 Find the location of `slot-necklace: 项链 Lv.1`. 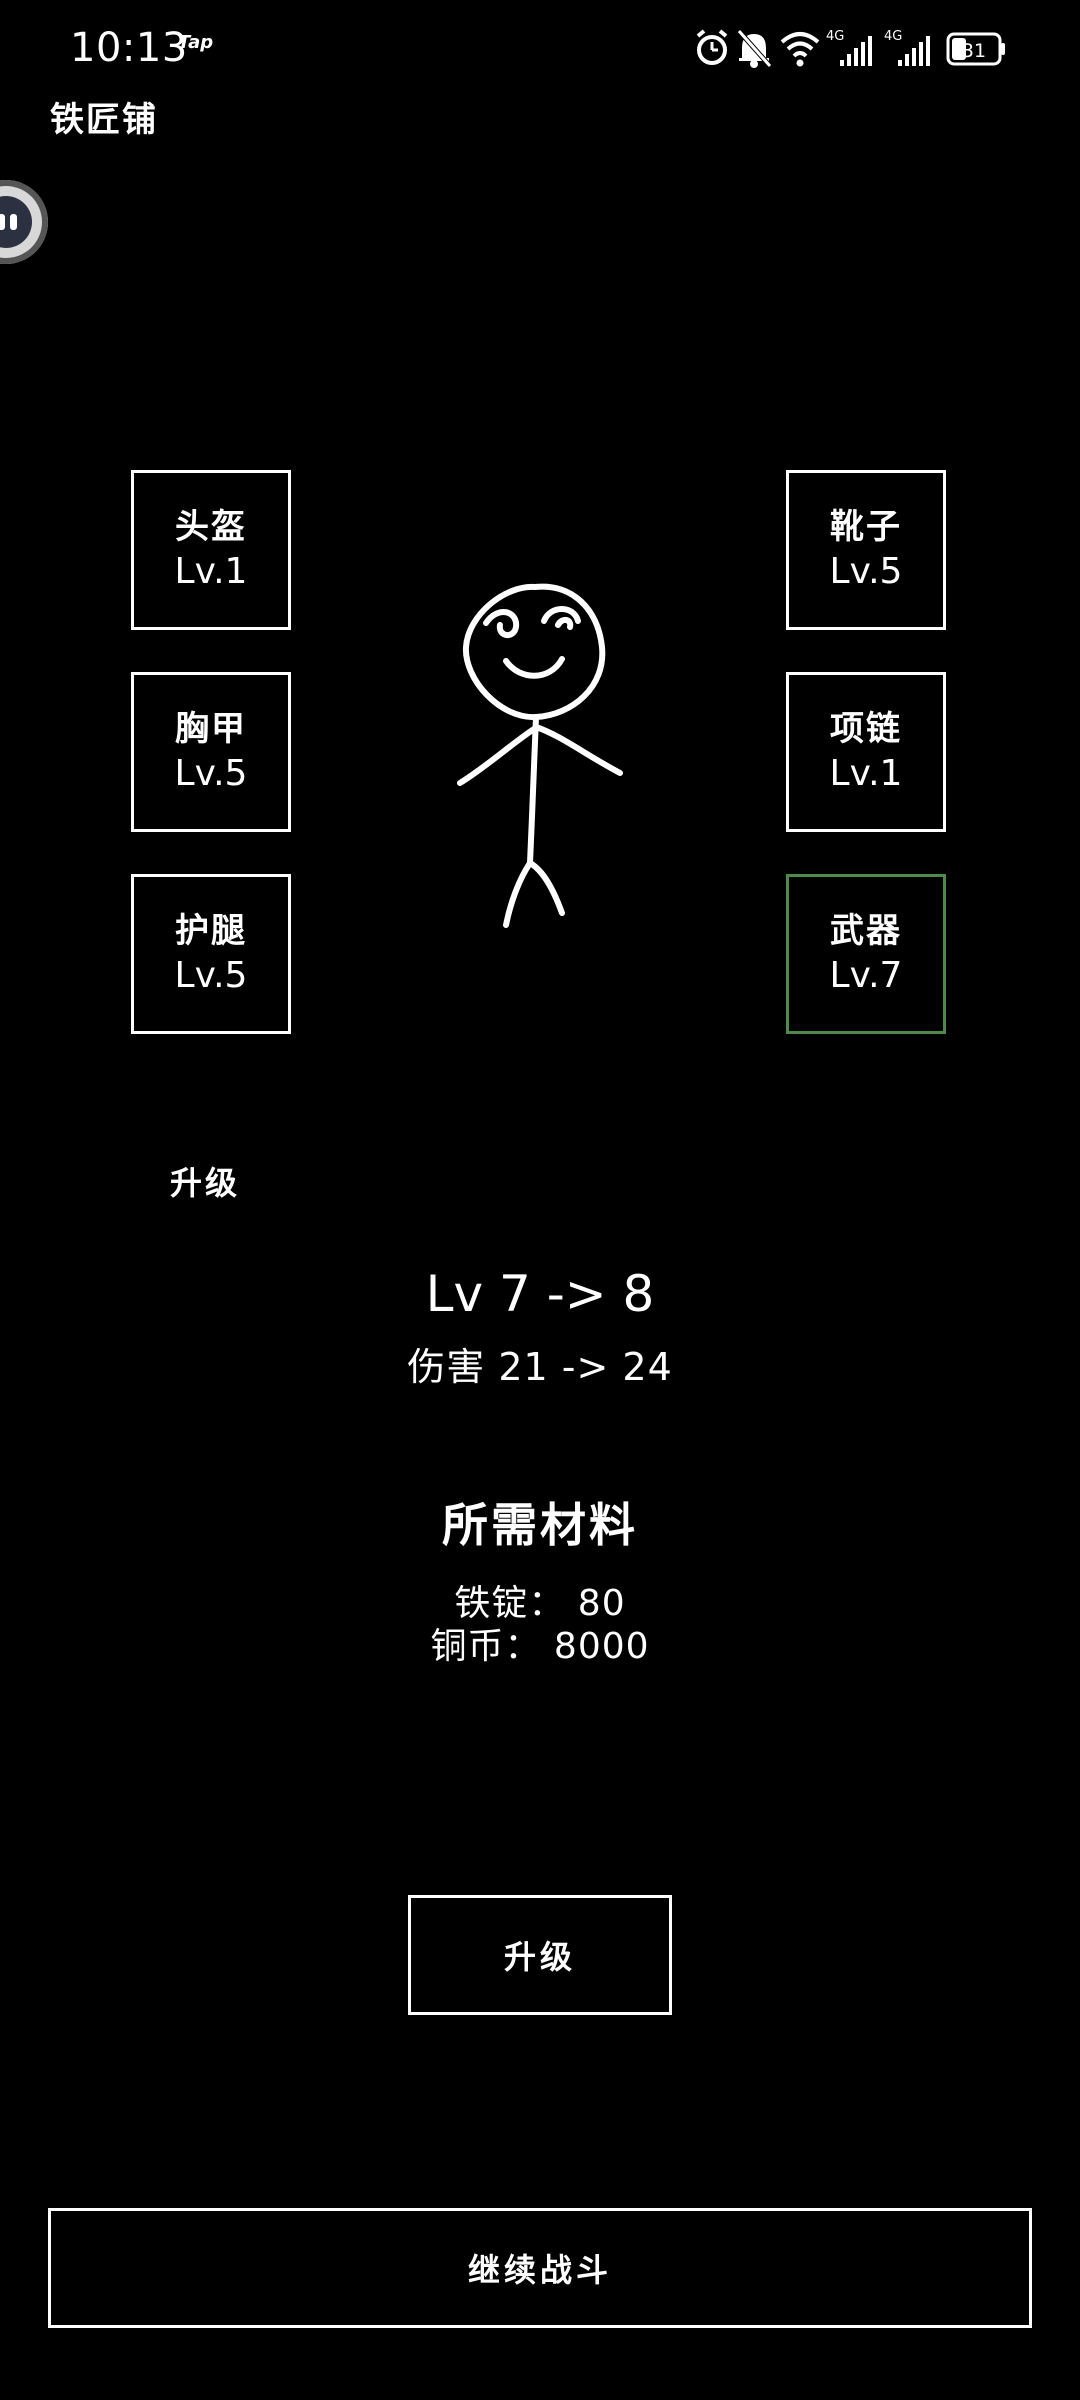

slot-necklace: 项链 Lv.1 is located at coordinates (866, 752).